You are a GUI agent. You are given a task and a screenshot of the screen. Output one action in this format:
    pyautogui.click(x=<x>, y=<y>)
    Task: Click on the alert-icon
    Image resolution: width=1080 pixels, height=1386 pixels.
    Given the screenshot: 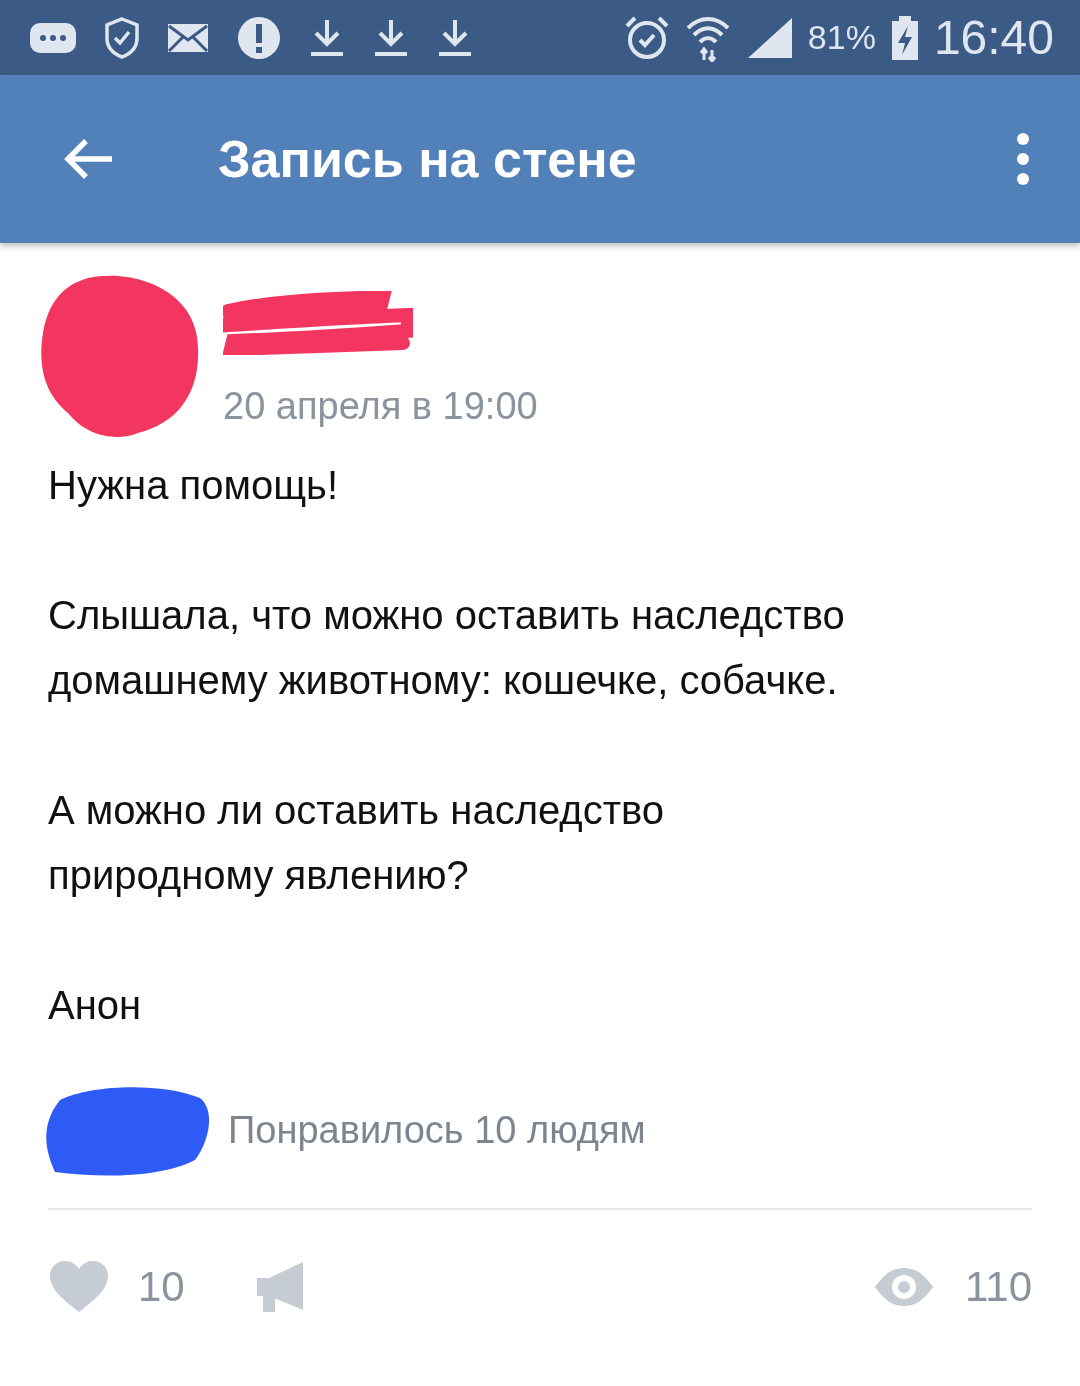 What is the action you would take?
    pyautogui.click(x=259, y=37)
    